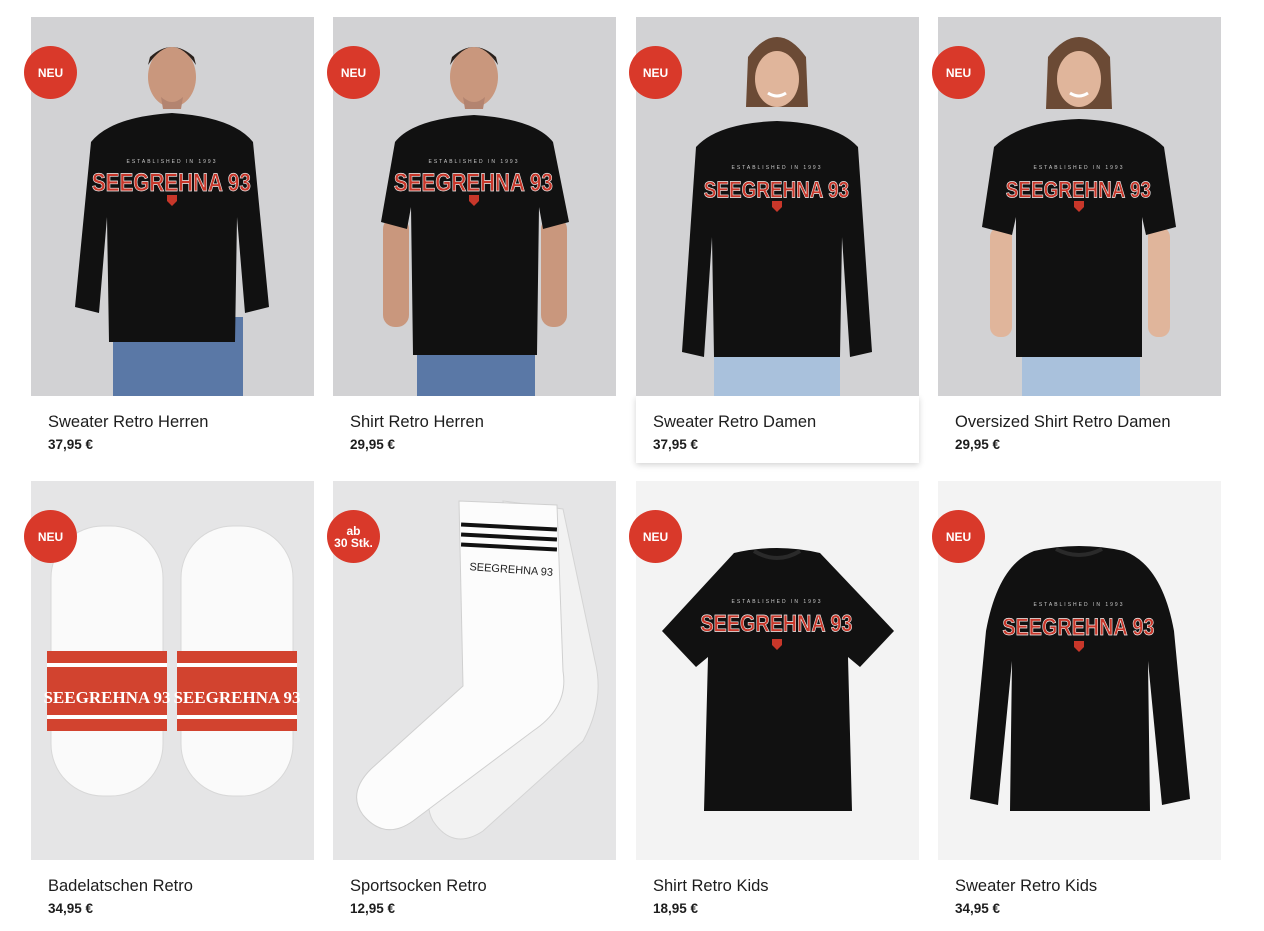 The width and height of the screenshot is (1264, 931). Describe the element at coordinates (172, 886) in the screenshot. I see `product-name: Badelatschen Retro` at that location.